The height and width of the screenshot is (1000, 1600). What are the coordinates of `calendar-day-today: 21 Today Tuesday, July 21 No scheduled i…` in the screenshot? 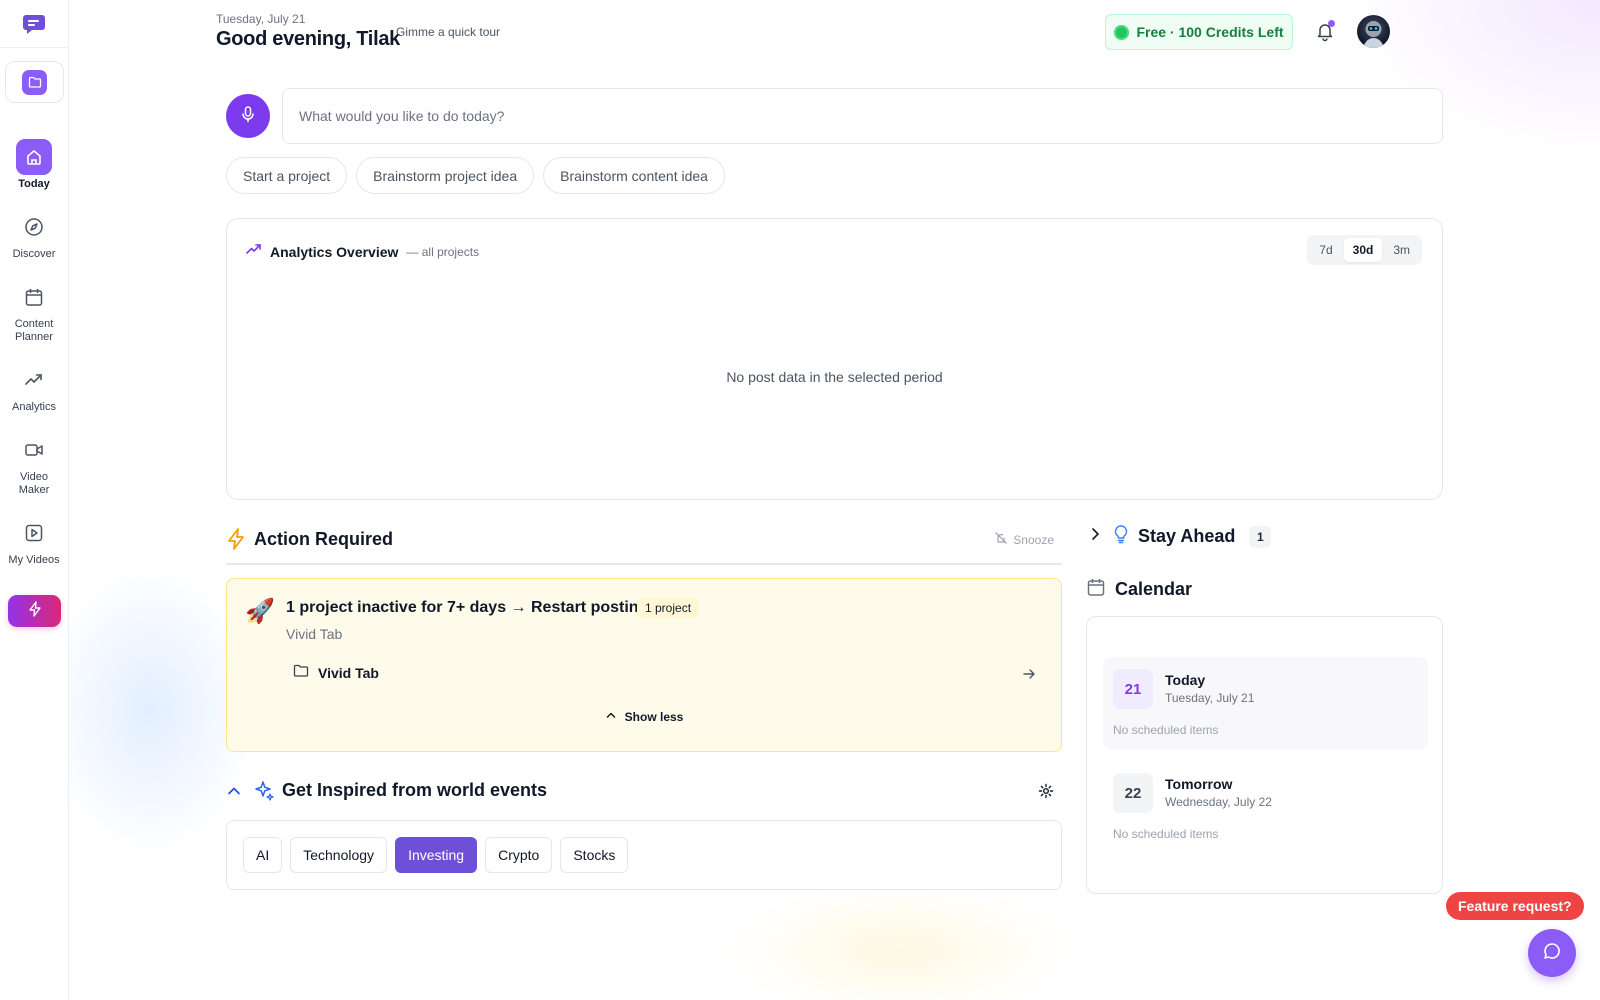 It's located at (1265, 703).